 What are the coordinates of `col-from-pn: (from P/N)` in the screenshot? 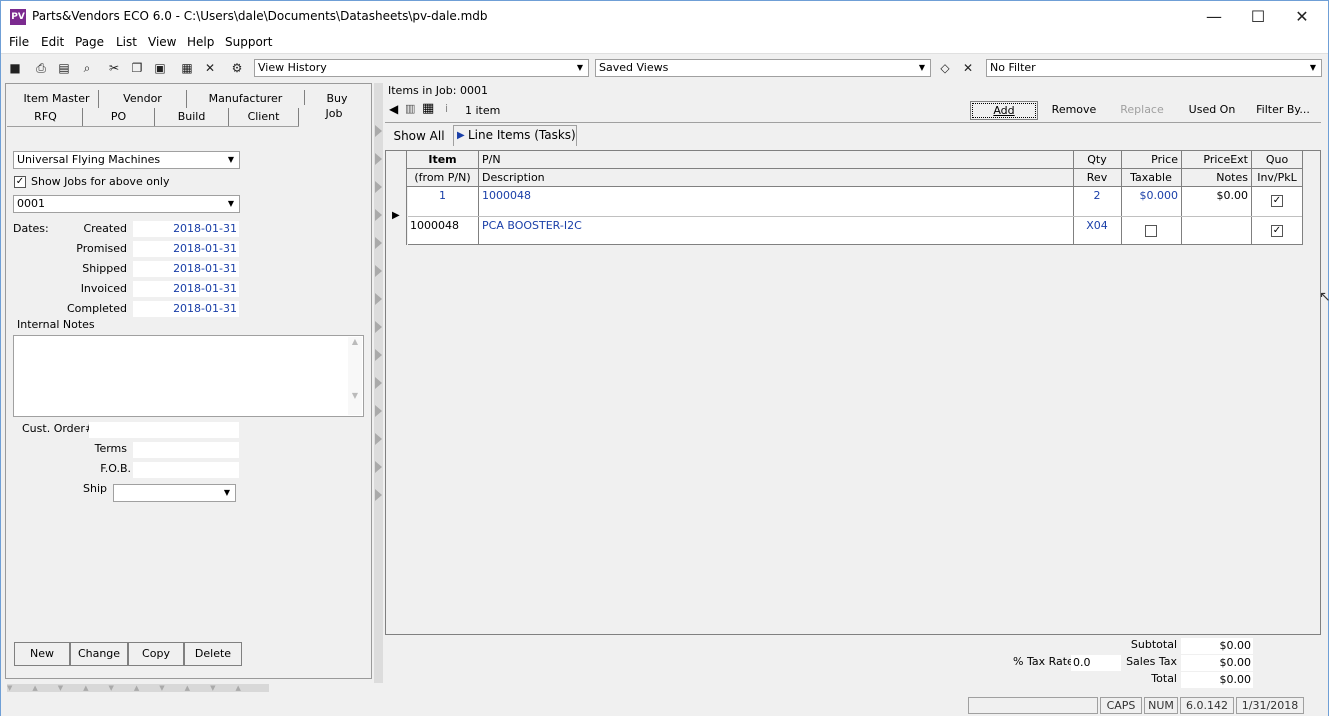 It's located at (442, 177).